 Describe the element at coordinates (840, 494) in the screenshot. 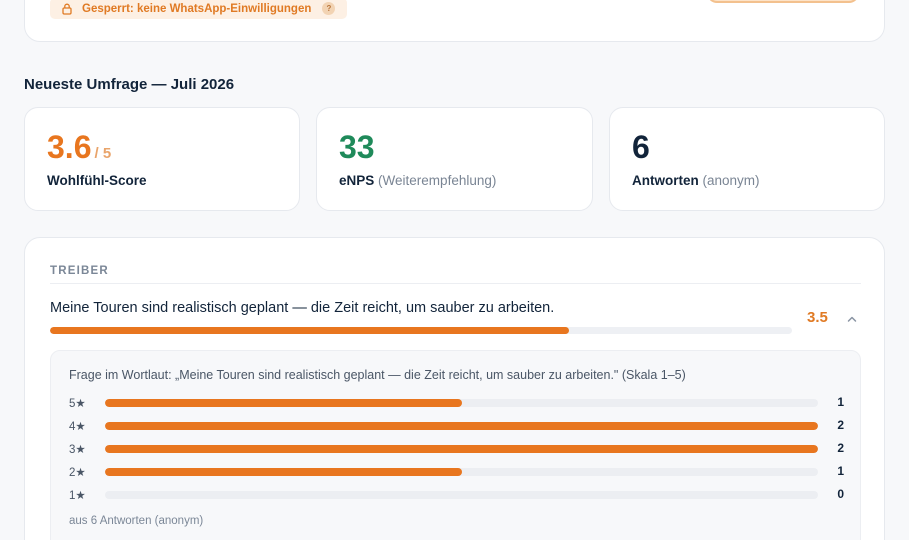

I see `rating-count: 0` at that location.